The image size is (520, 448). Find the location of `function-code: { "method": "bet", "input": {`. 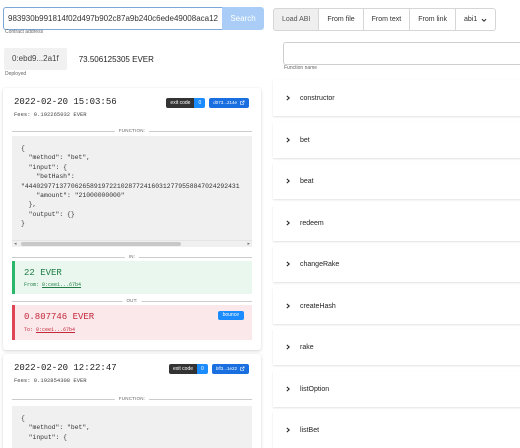

function-code: { "method": "bet", "input": { is located at coordinates (56, 428).